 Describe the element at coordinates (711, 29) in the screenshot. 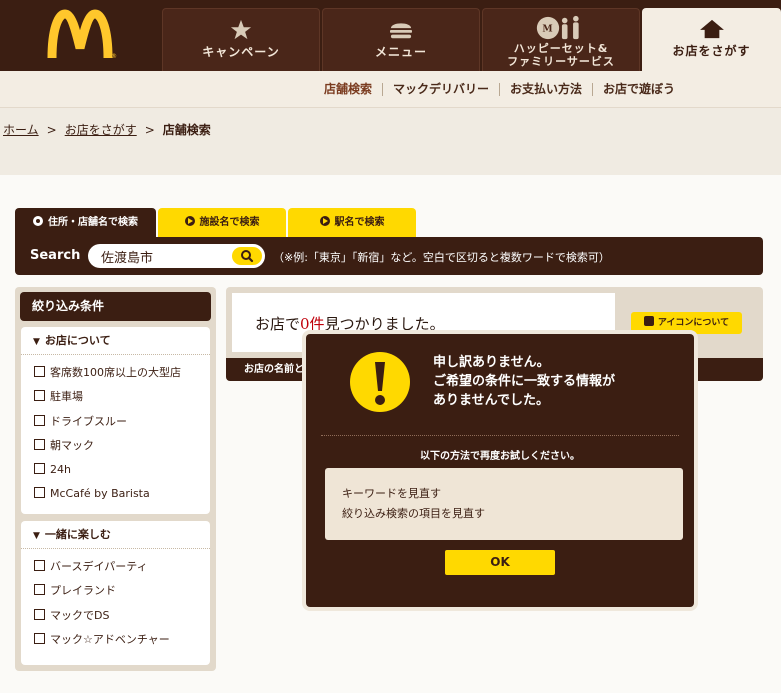

I see `house-icon` at that location.